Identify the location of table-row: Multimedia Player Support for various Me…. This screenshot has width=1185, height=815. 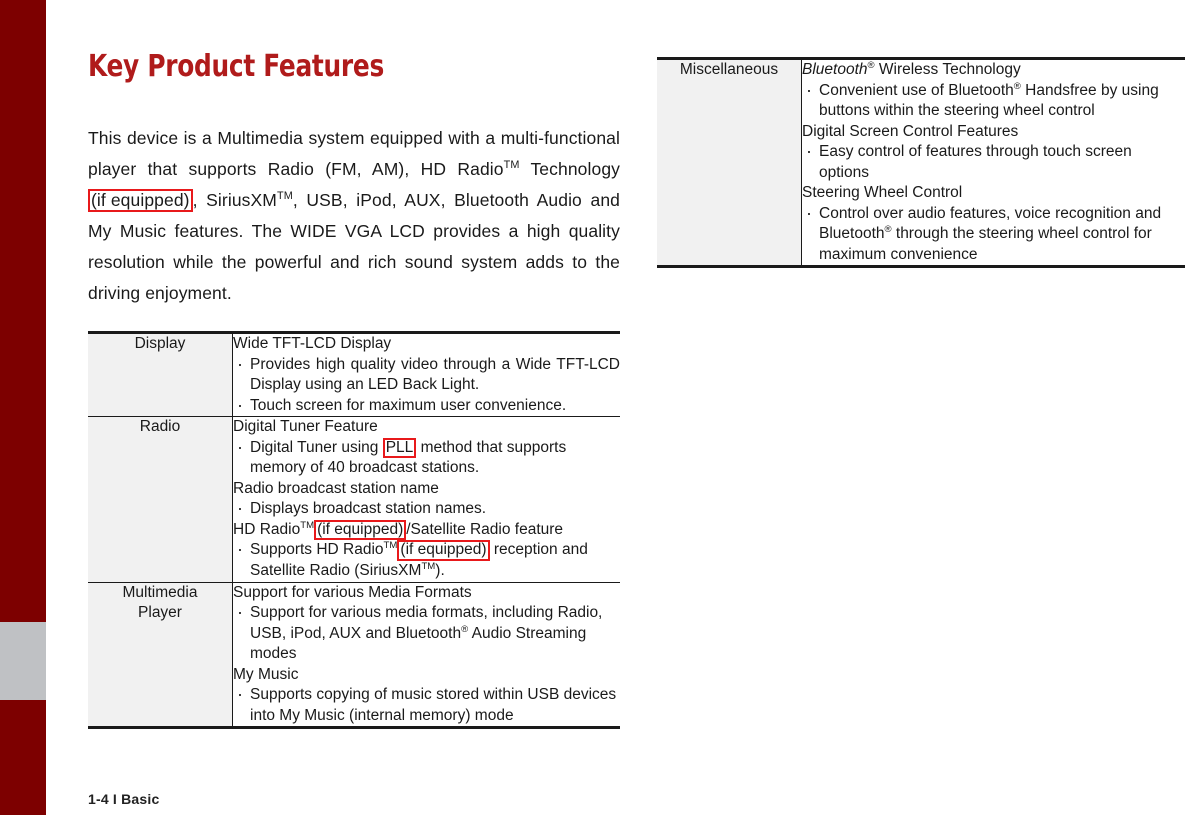
(354, 654).